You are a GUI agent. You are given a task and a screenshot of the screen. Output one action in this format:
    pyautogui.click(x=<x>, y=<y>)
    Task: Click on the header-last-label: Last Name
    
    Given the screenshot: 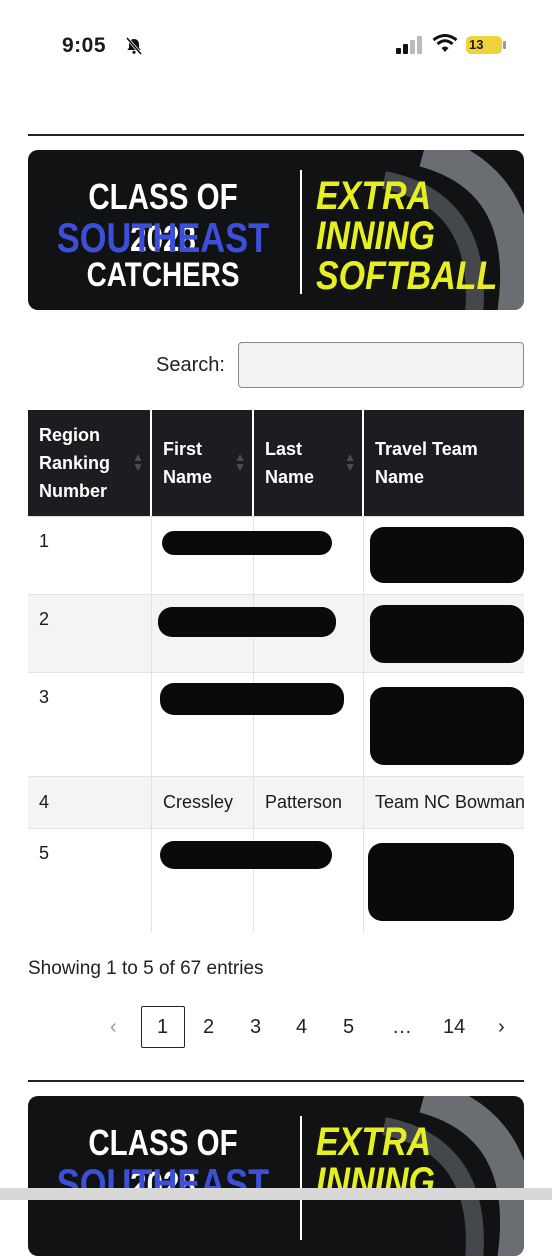 What is the action you would take?
    pyautogui.click(x=290, y=463)
    